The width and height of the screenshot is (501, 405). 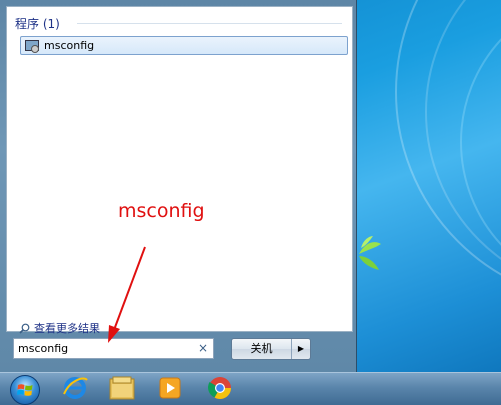 I want to click on clear-search-icon: ×, so click(x=203, y=348).